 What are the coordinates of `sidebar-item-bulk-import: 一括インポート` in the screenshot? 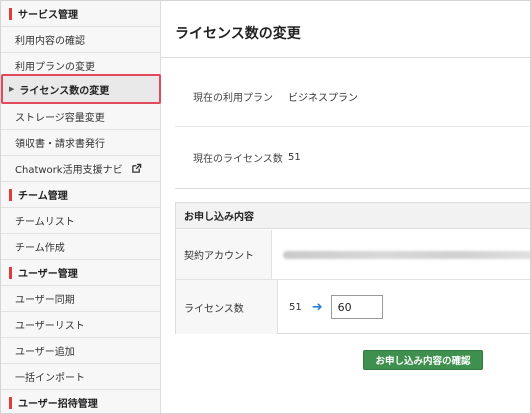 It's located at (81, 377).